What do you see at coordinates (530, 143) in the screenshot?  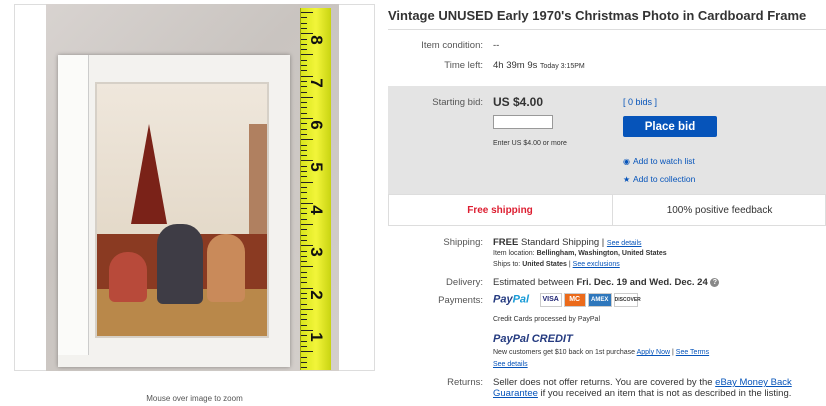 I see `bid-hint: Enter US $4.00 or more` at bounding box center [530, 143].